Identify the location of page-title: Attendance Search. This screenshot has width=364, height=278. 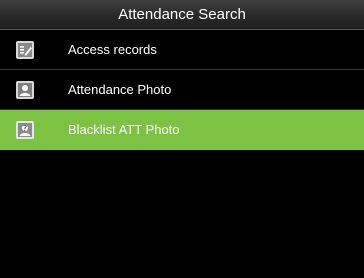
(182, 15).